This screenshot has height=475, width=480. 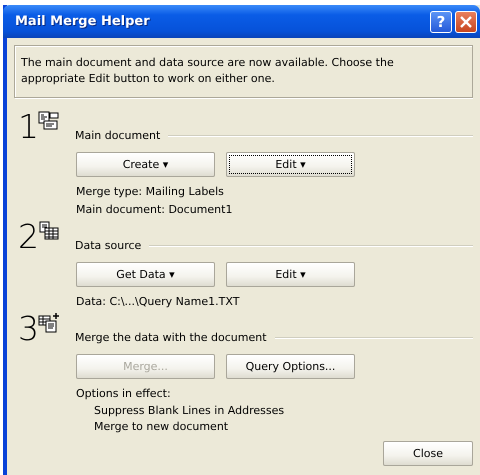 What do you see at coordinates (28, 329) in the screenshot?
I see `step-number: 3` at bounding box center [28, 329].